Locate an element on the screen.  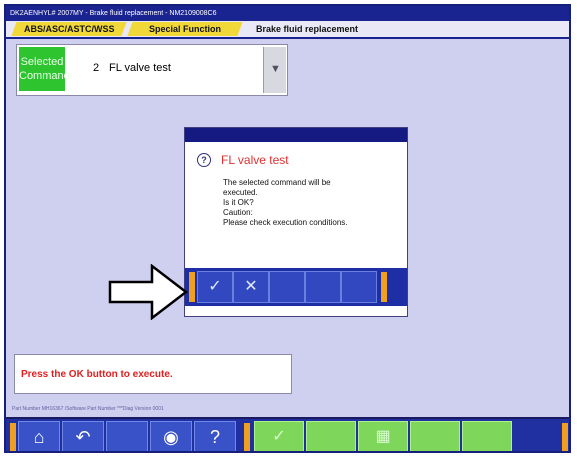
execute-button: ✓ is located at coordinates (279, 436).